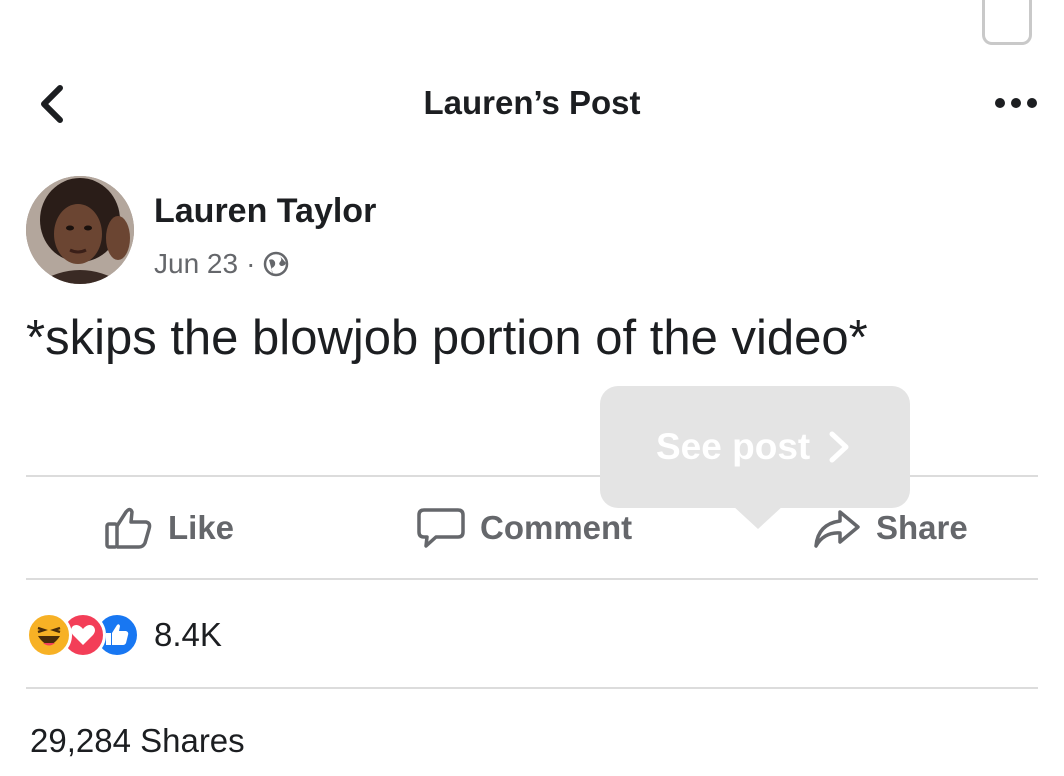  Describe the element at coordinates (49, 635) in the screenshot. I see `haha-reaction-icon` at that location.